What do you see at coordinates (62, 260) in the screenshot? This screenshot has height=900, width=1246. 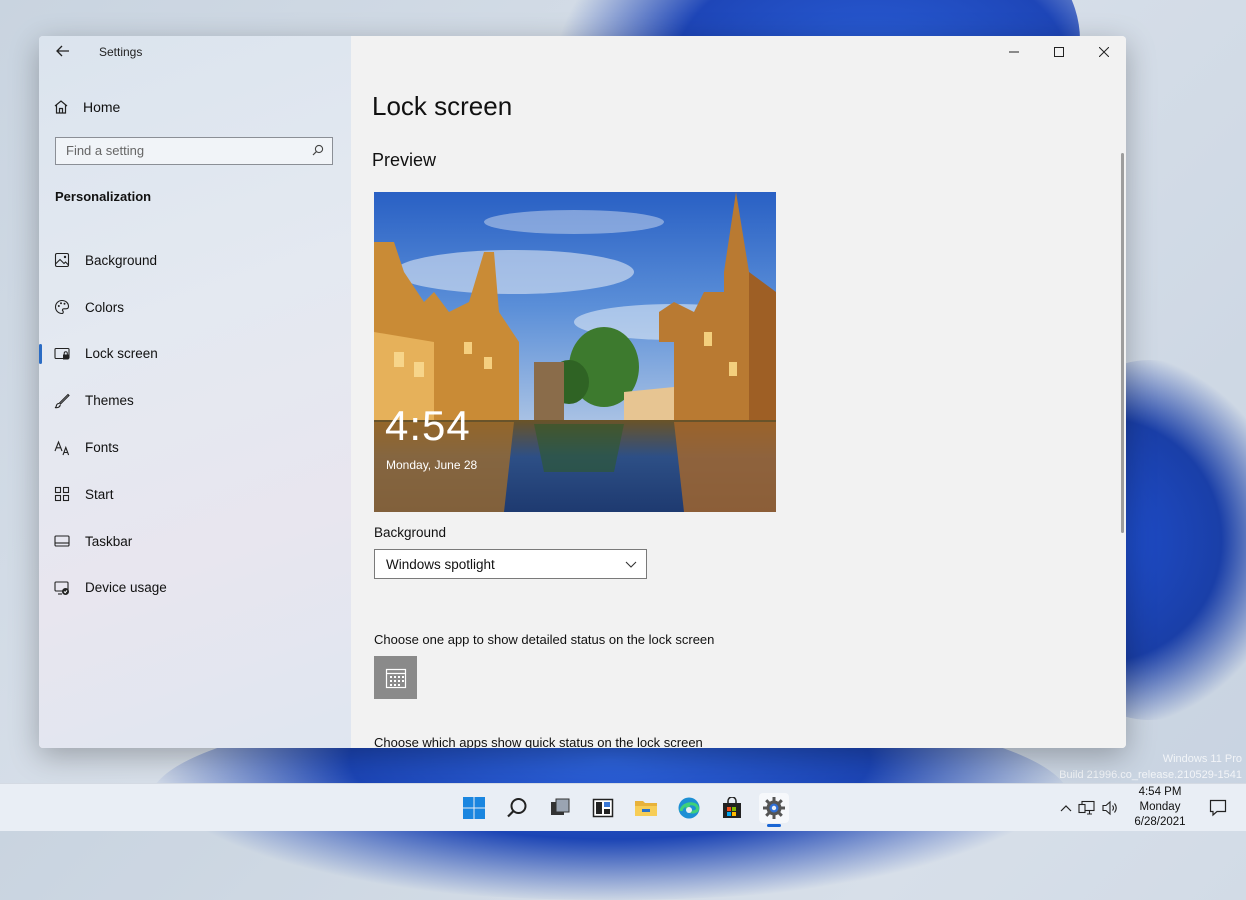 I see `image-icon` at bounding box center [62, 260].